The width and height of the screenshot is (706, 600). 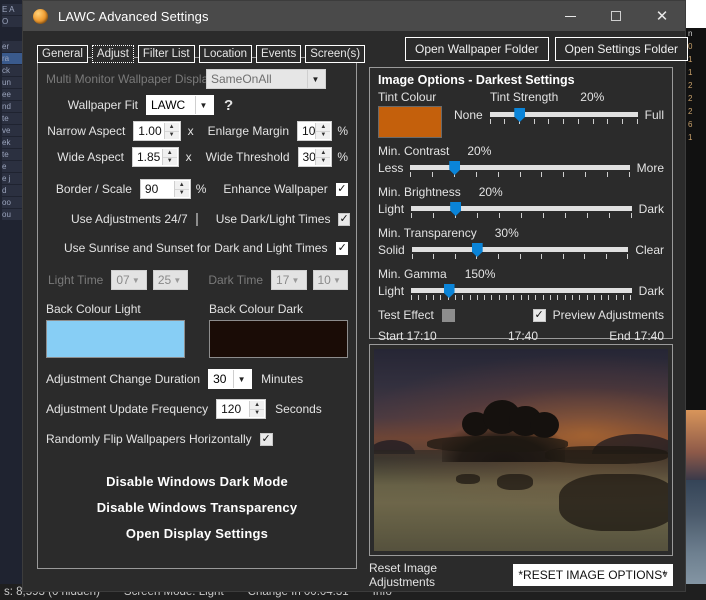 I want to click on tab-adjust: Adjust, so click(x=112, y=54).